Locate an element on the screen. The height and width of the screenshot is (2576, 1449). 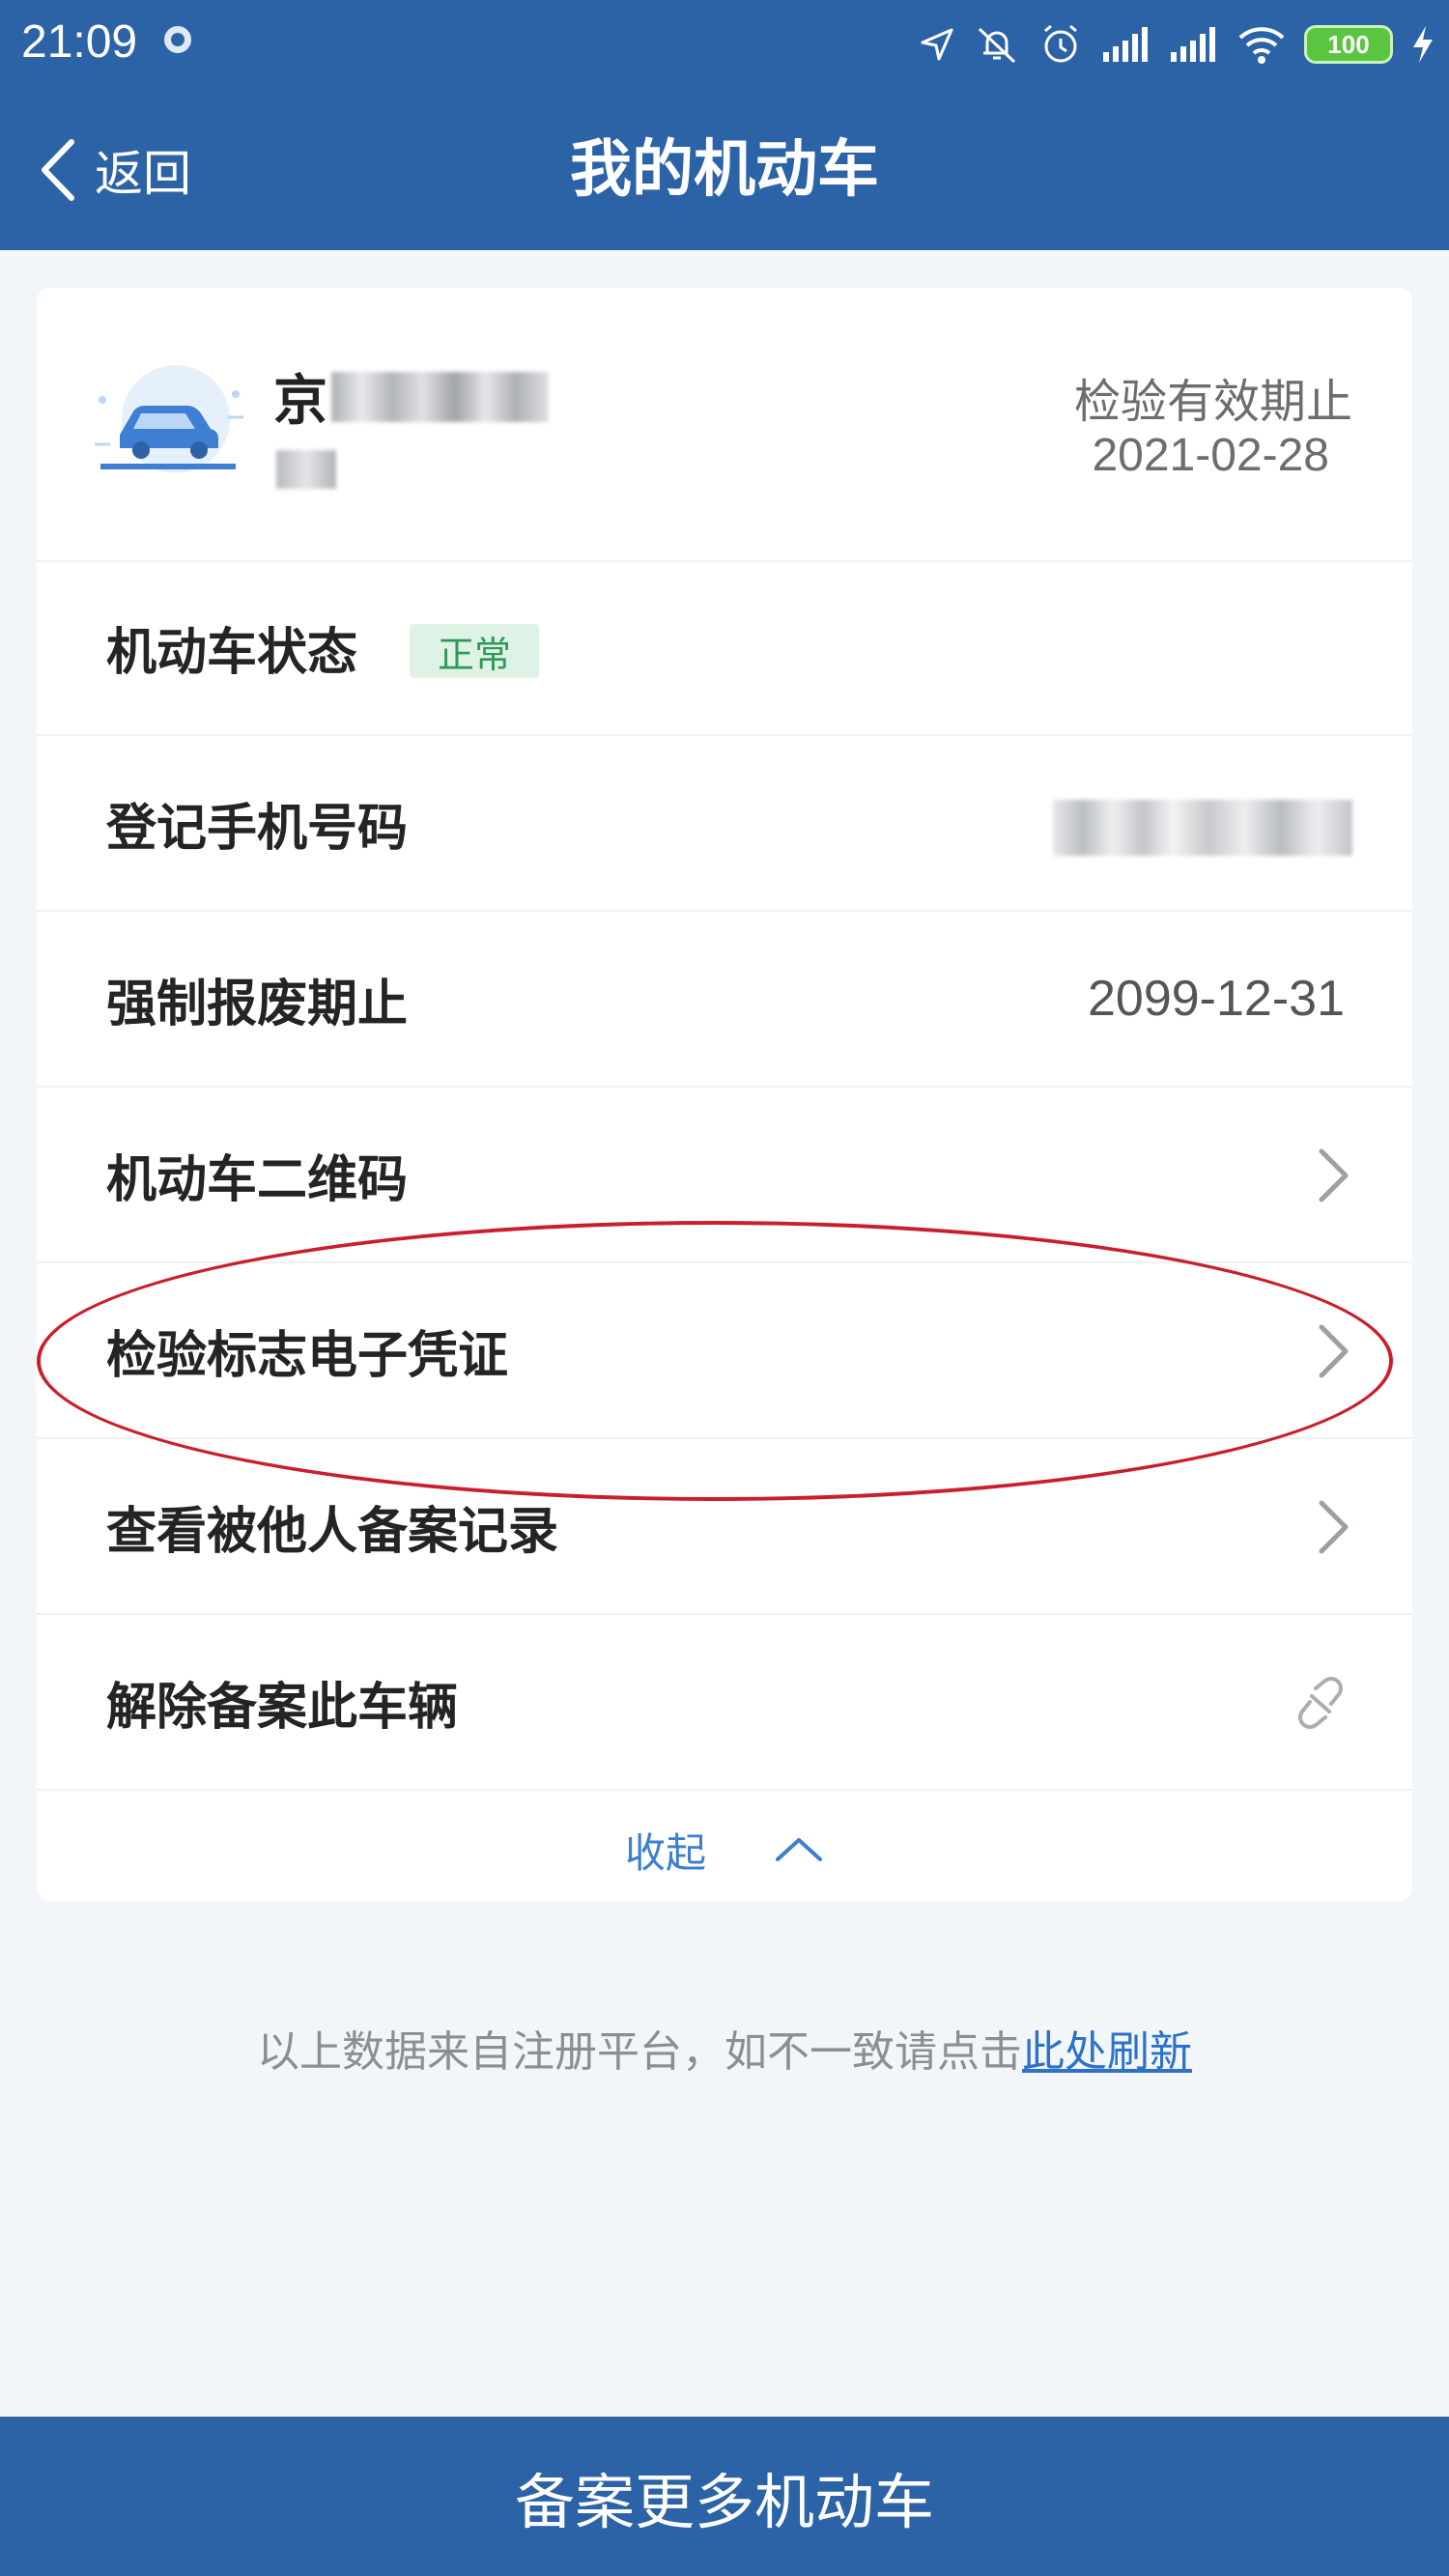
collapse-label: 收起 is located at coordinates (665, 1852).